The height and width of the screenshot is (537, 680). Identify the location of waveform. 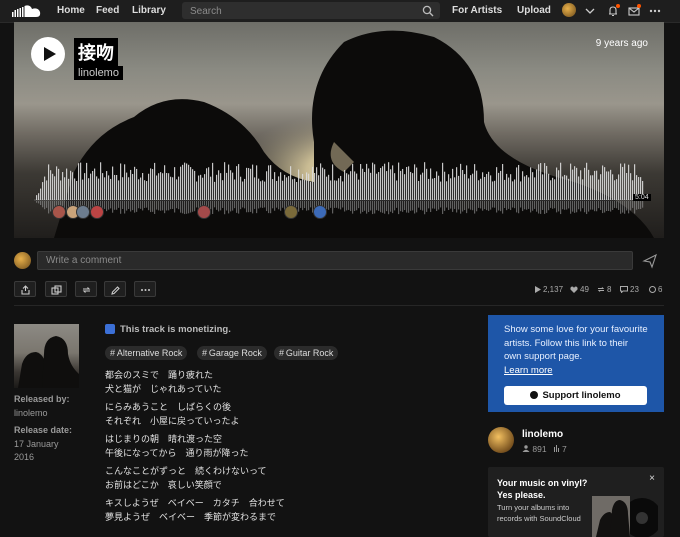
(339, 189).